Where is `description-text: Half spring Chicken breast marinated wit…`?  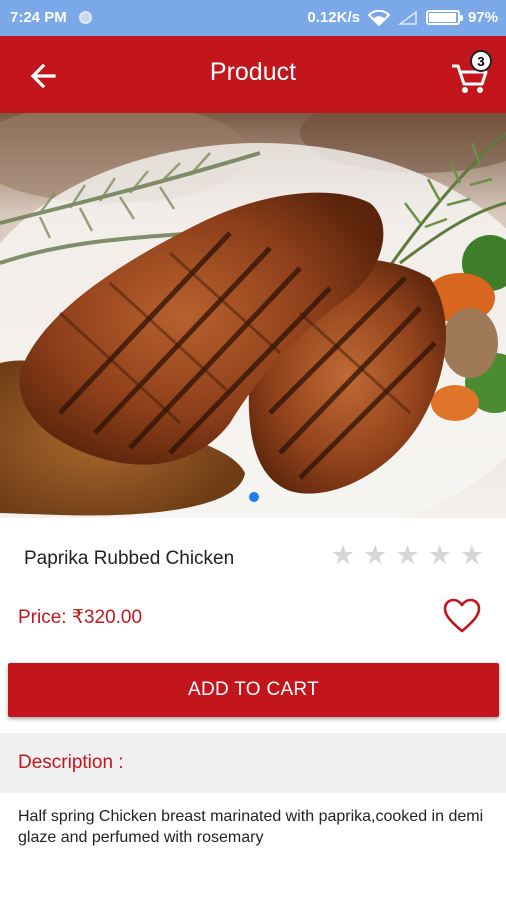 description-text: Half spring Chicken breast marinated wit… is located at coordinates (251, 827).